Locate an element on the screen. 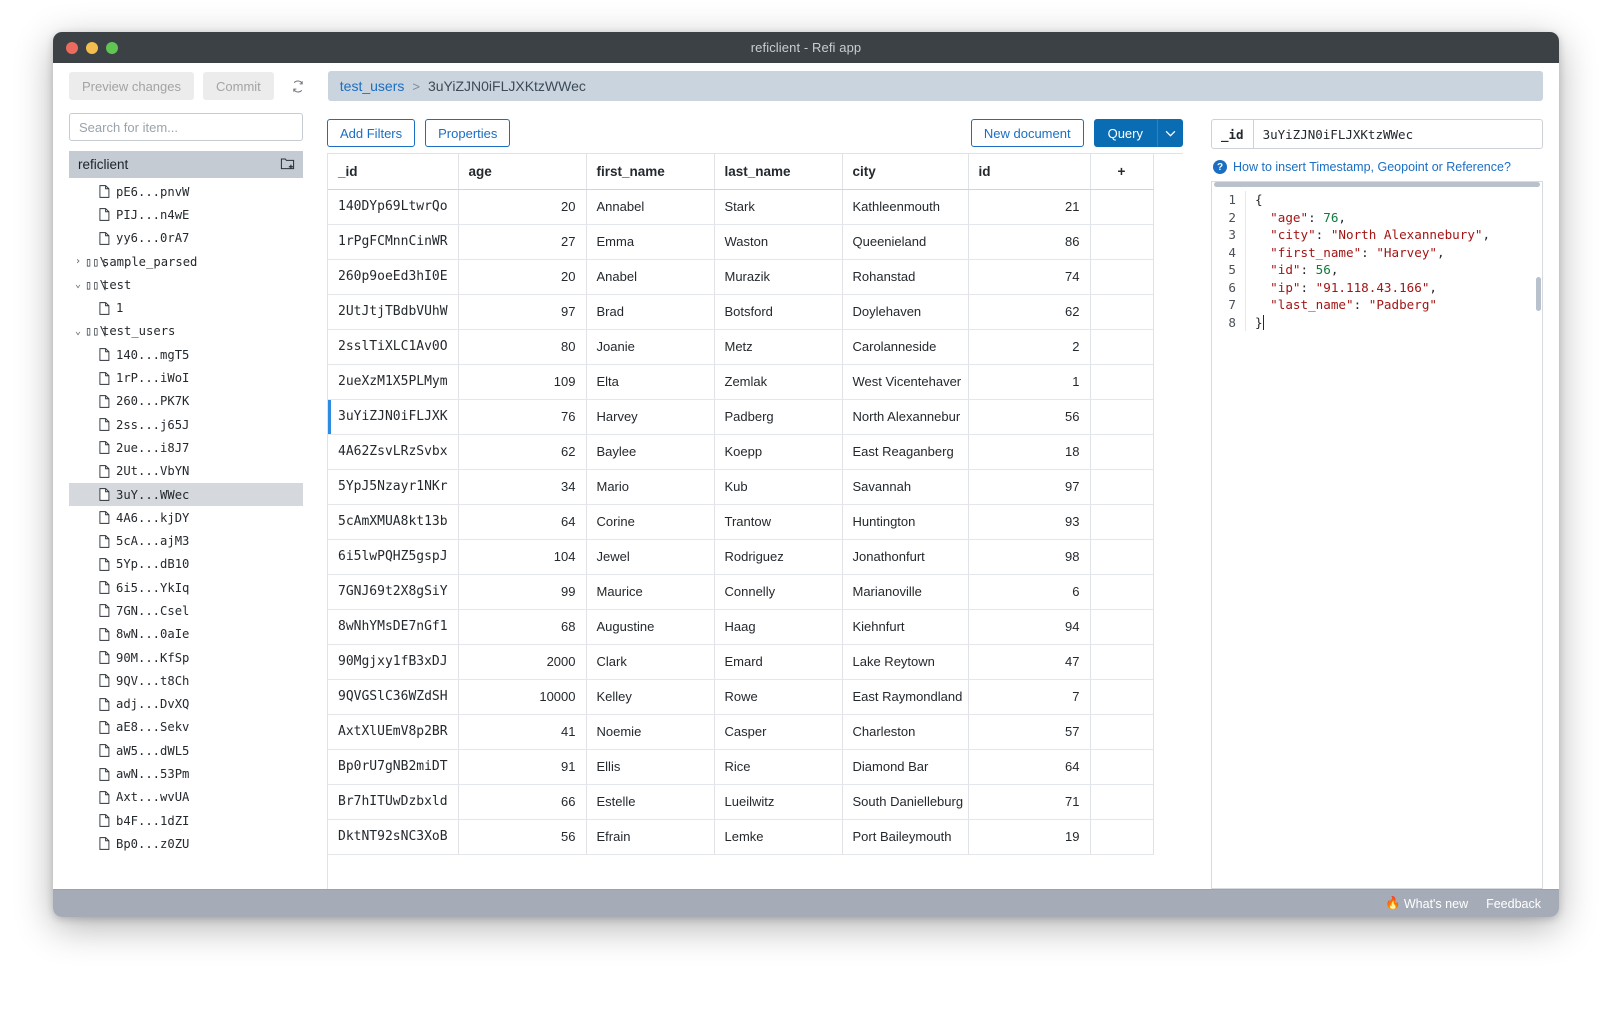  cell-first_name: Brad is located at coordinates (650, 312).